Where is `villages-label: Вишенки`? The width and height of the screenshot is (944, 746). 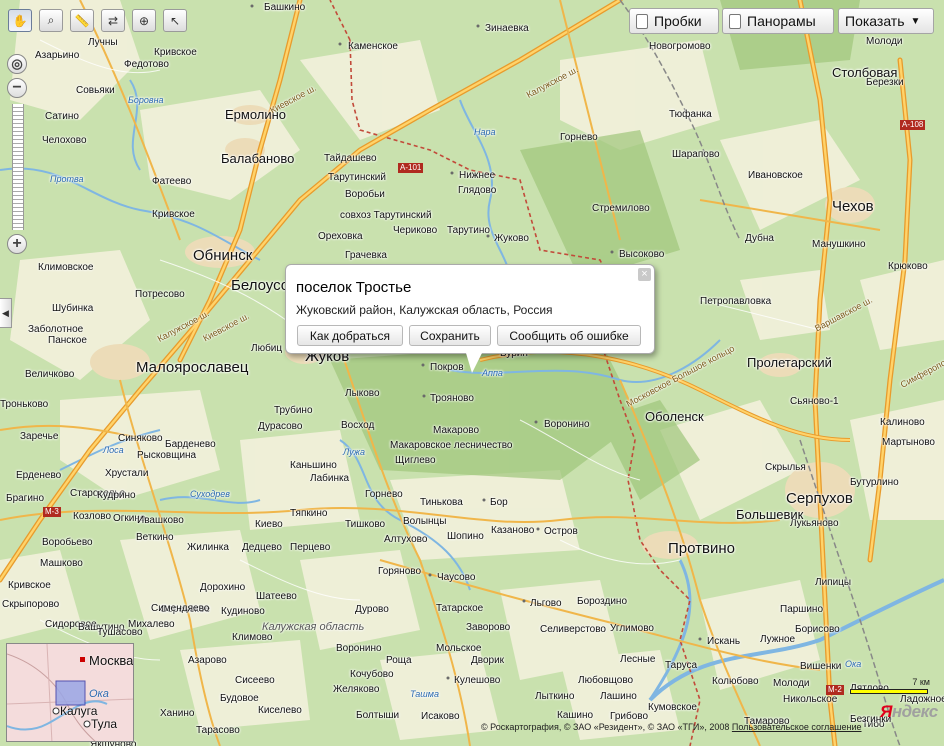 villages-label: Вишенки is located at coordinates (820, 667).